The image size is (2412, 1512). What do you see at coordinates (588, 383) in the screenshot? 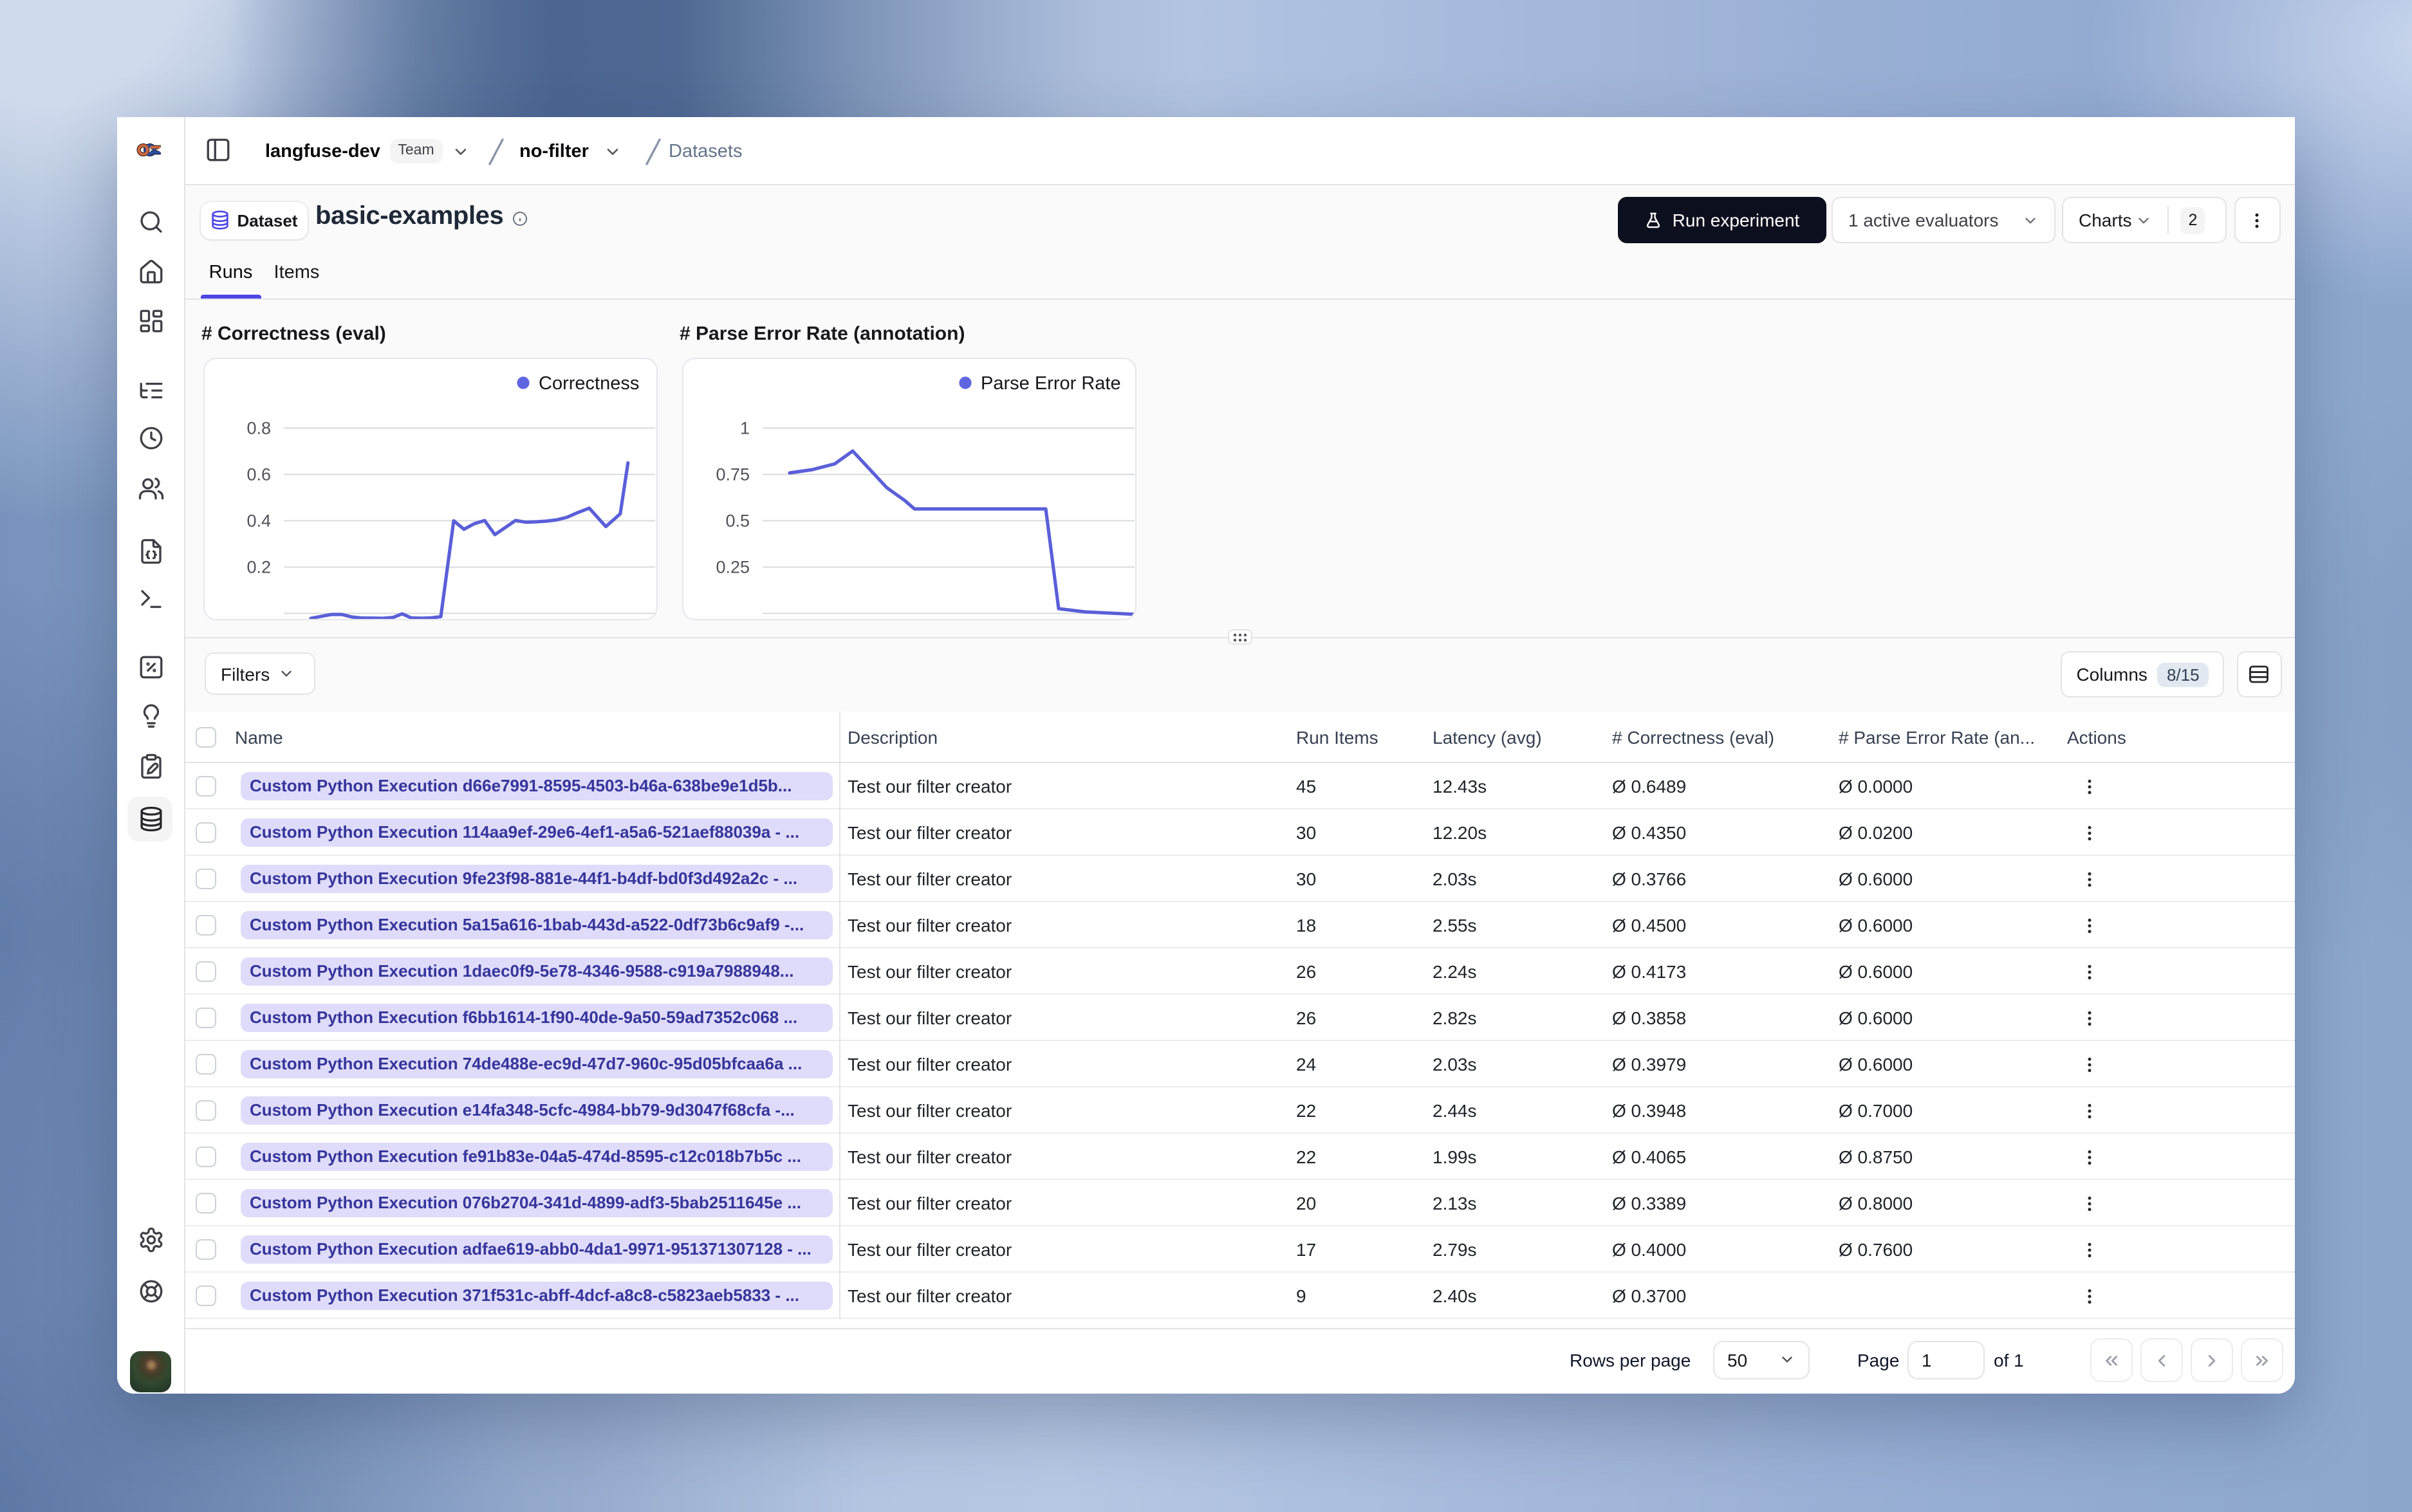
I see `svg-text: Correctness` at bounding box center [588, 383].